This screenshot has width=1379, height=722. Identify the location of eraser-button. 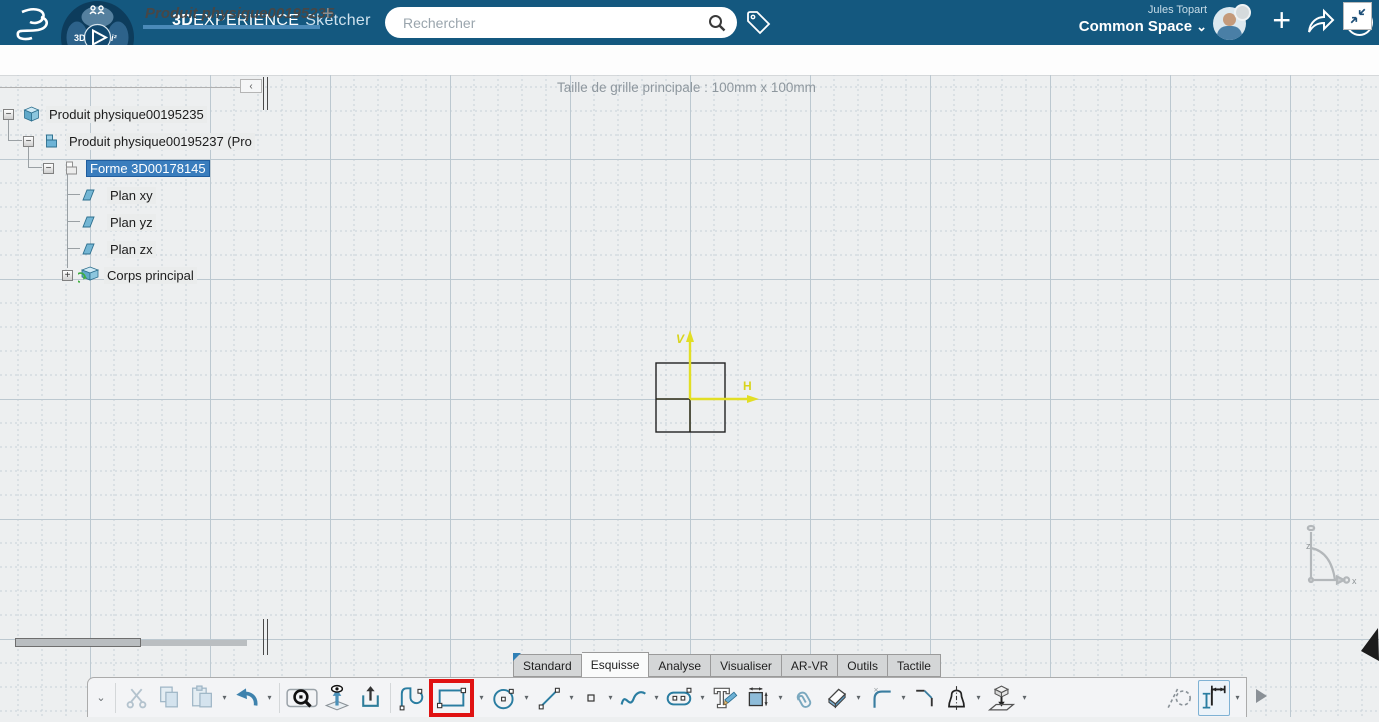
(836, 698).